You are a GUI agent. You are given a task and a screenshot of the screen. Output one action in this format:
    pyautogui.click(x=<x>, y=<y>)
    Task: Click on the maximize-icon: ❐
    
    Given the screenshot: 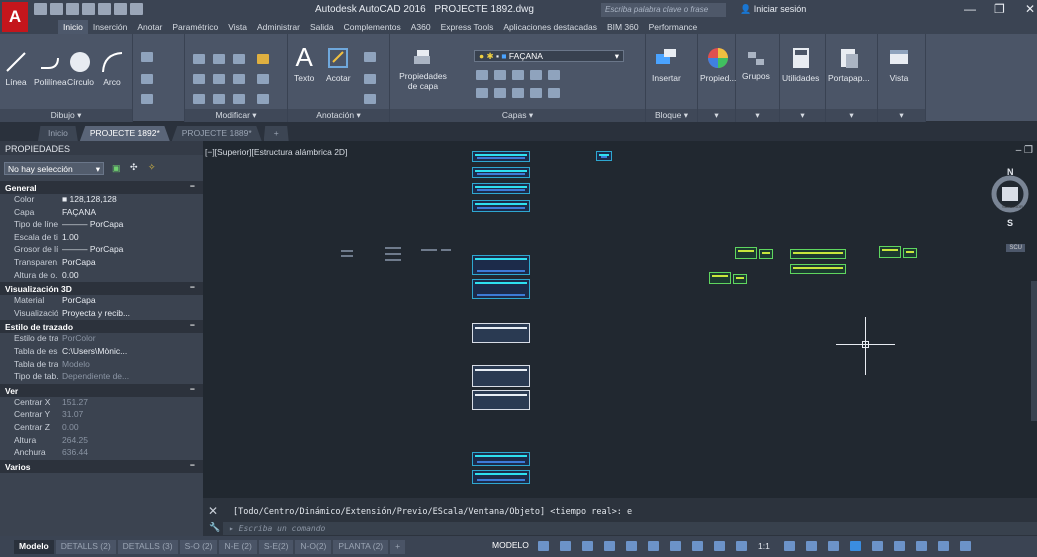 What is the action you would take?
    pyautogui.click(x=999, y=9)
    